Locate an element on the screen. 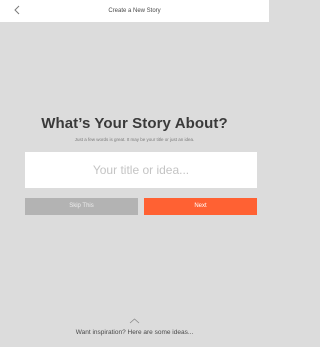  page-title: Create a New Story is located at coordinates (134, 11).